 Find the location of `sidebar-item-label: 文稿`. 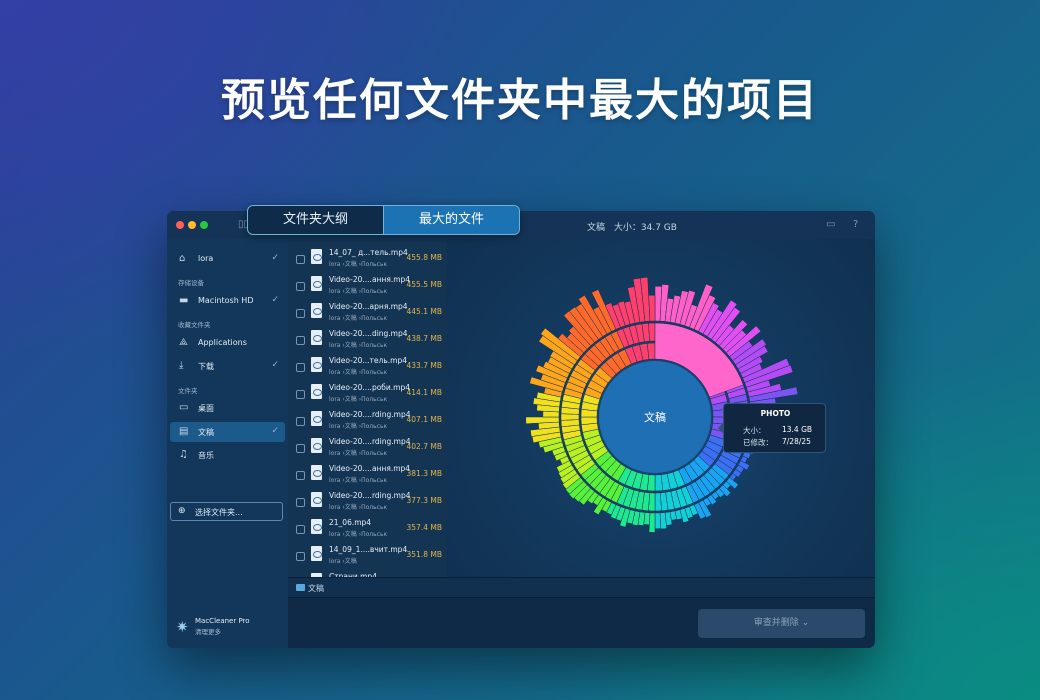

sidebar-item-label: 文稿 is located at coordinates (206, 432).